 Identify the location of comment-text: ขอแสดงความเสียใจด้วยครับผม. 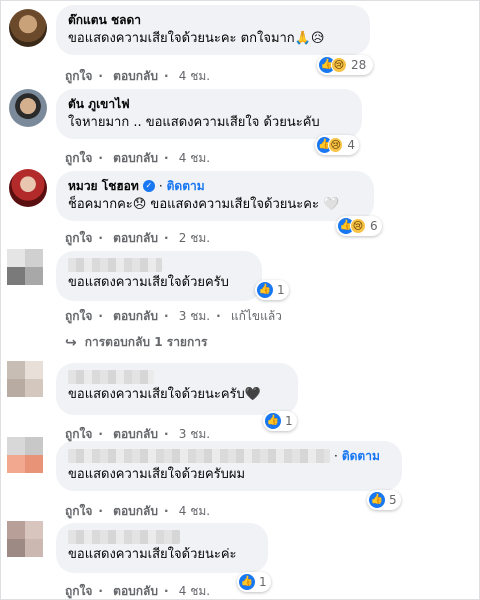
(157, 474).